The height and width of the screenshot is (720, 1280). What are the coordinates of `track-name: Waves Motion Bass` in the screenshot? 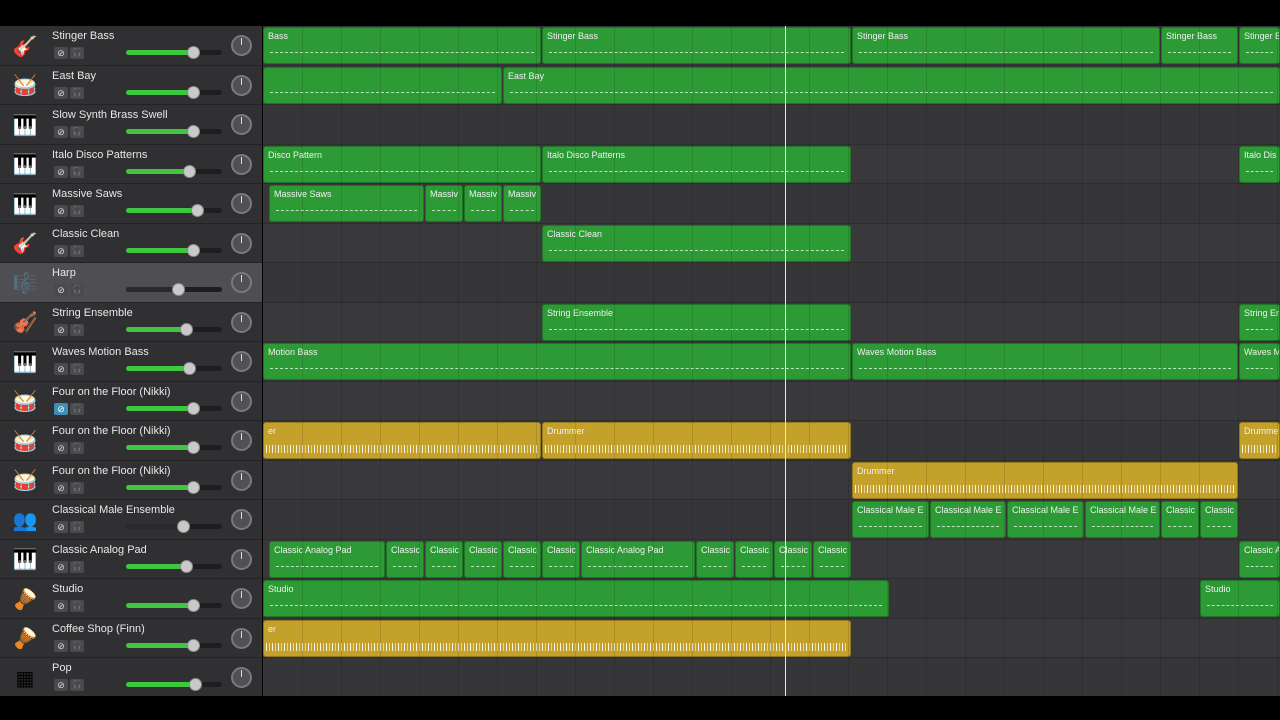 It's located at (100, 352).